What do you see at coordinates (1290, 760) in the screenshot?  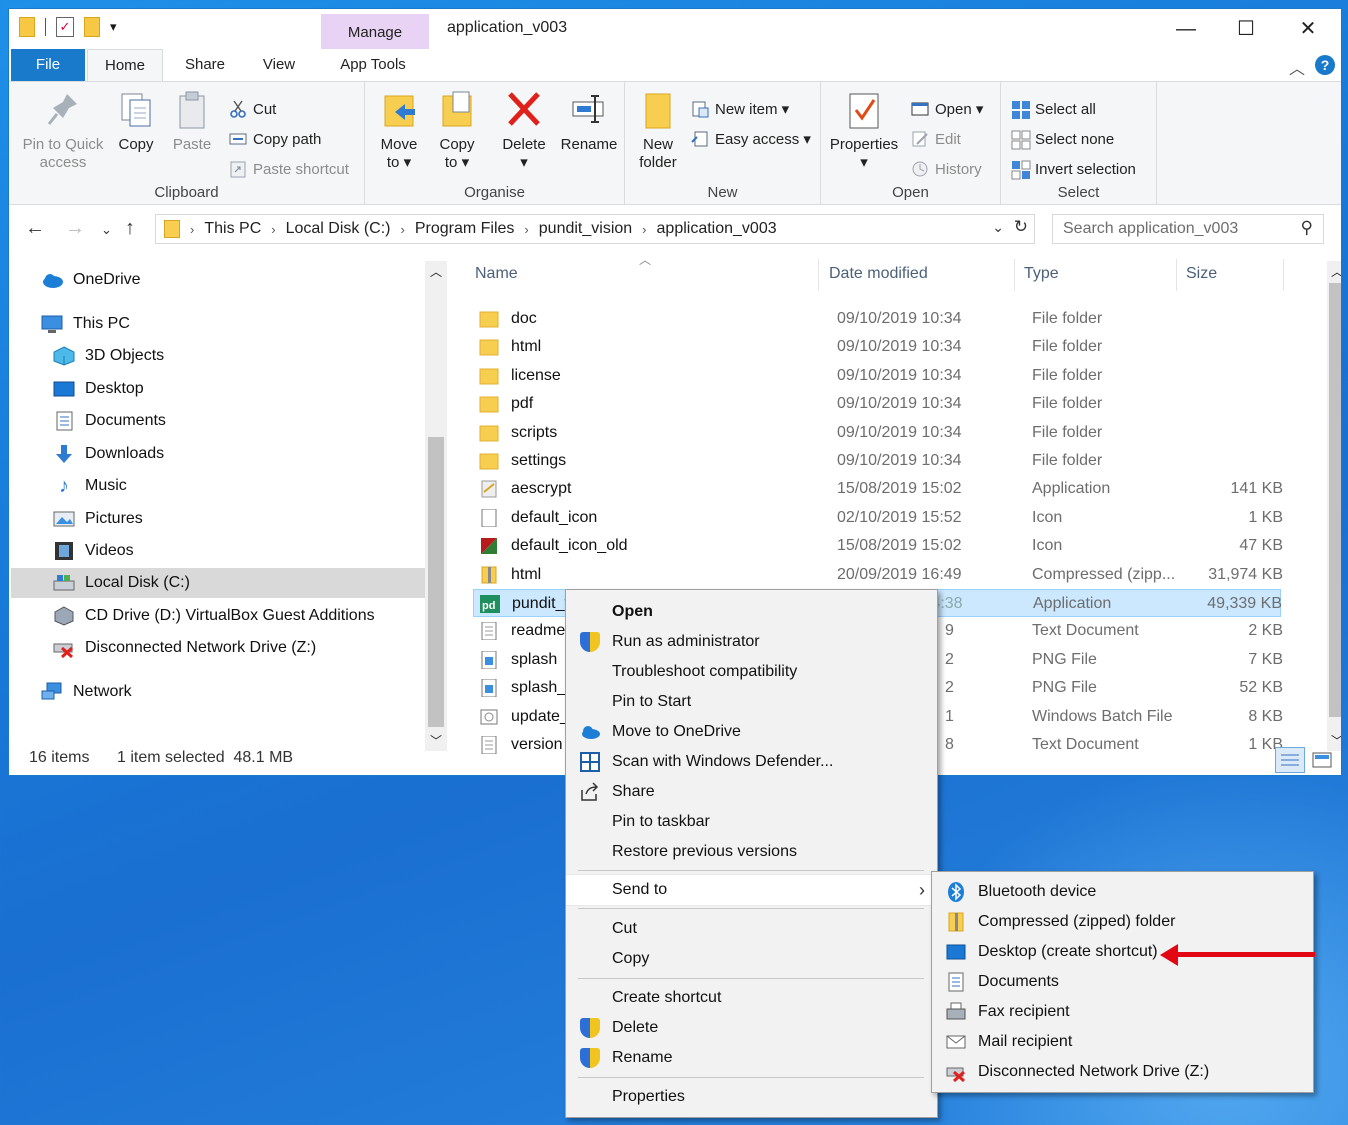 I see `details-view-icon` at bounding box center [1290, 760].